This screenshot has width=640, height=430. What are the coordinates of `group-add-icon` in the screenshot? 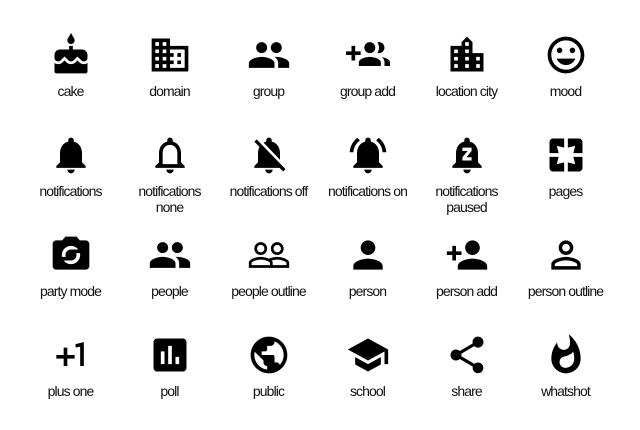 It's located at (367, 55).